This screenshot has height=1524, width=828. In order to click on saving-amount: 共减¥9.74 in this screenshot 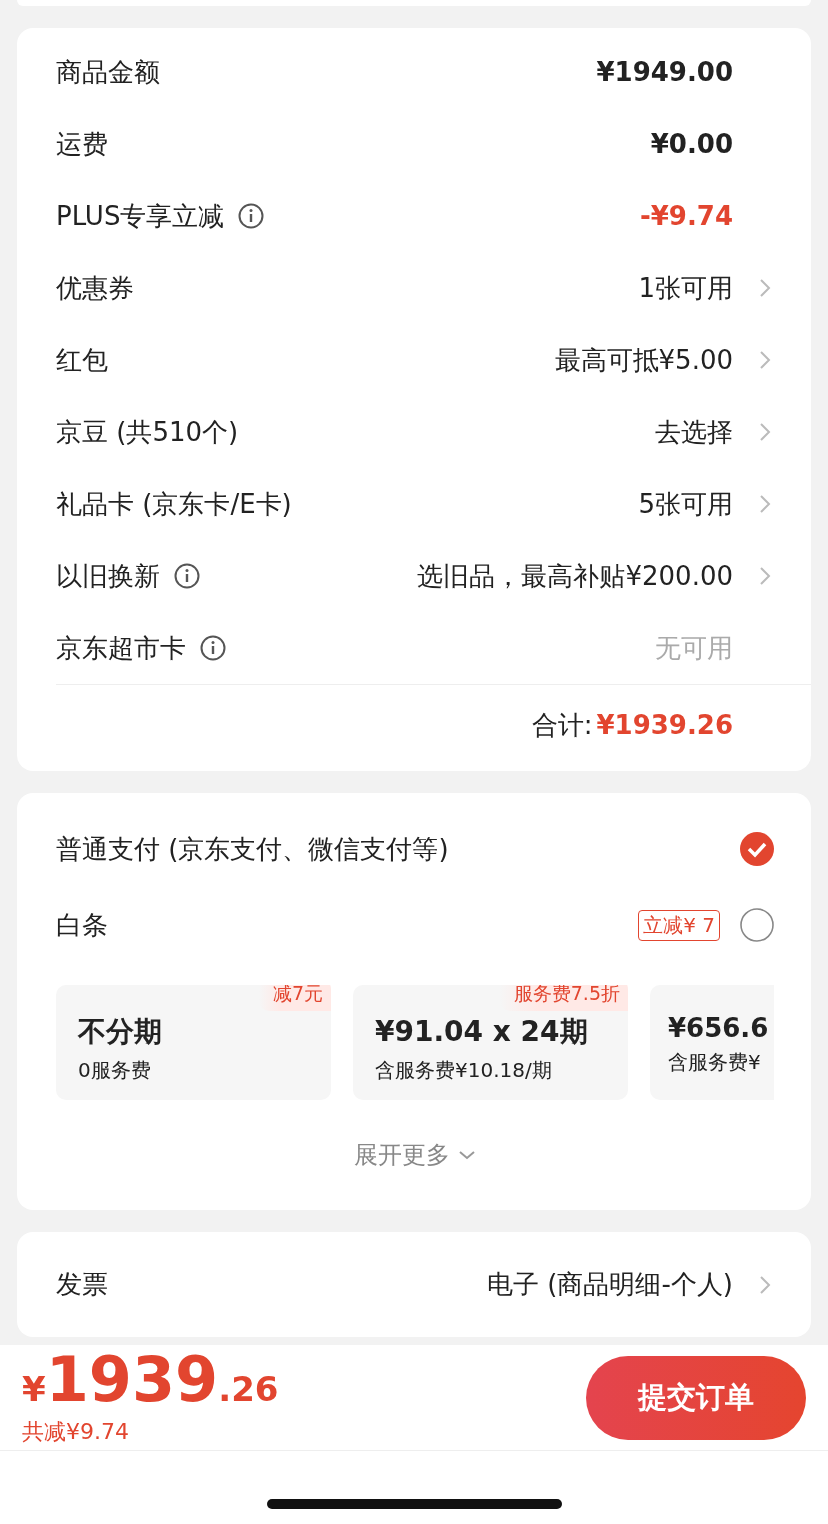, I will do `click(76, 1431)`.